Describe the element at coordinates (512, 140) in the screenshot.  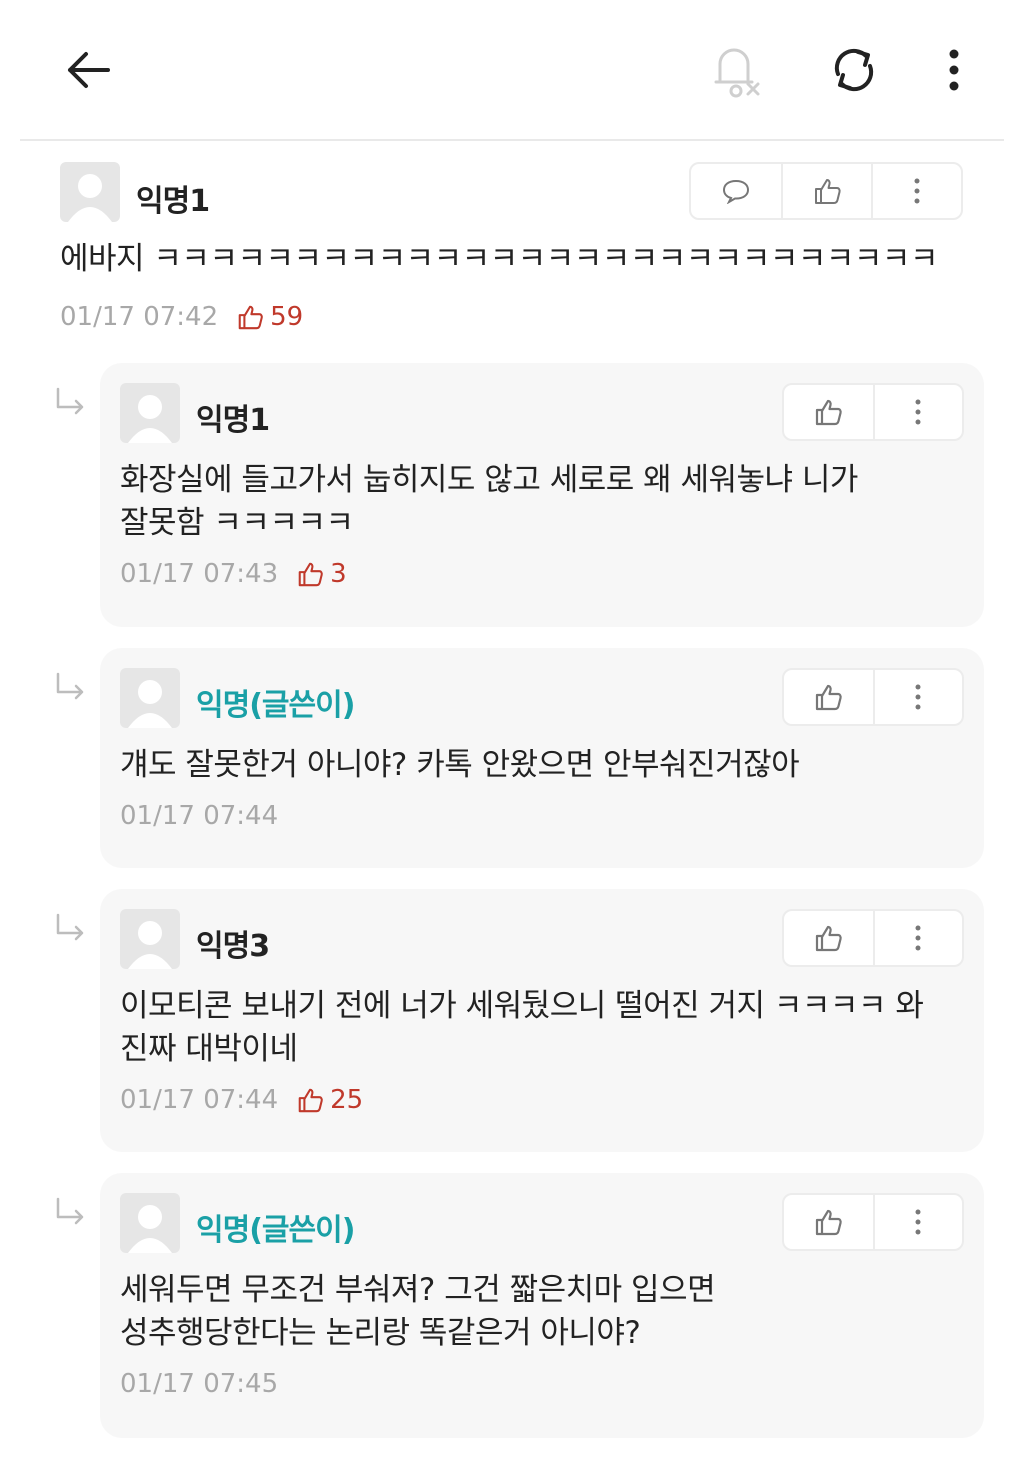
I see `header-divider` at that location.